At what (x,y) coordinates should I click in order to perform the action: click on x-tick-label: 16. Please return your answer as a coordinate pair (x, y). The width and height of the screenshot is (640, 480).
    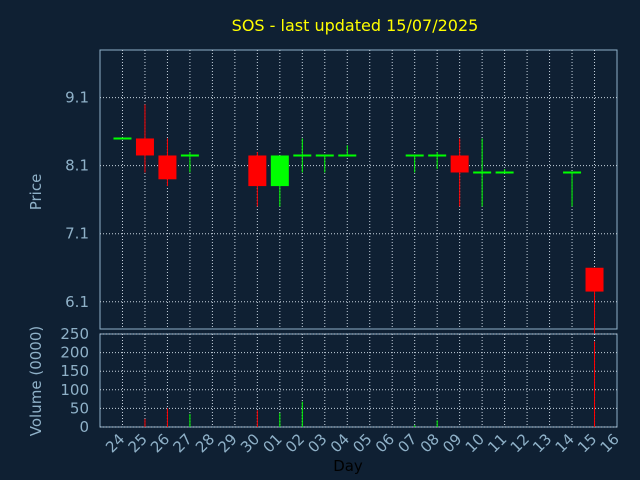
    Looking at the image, I should click on (610, 443).